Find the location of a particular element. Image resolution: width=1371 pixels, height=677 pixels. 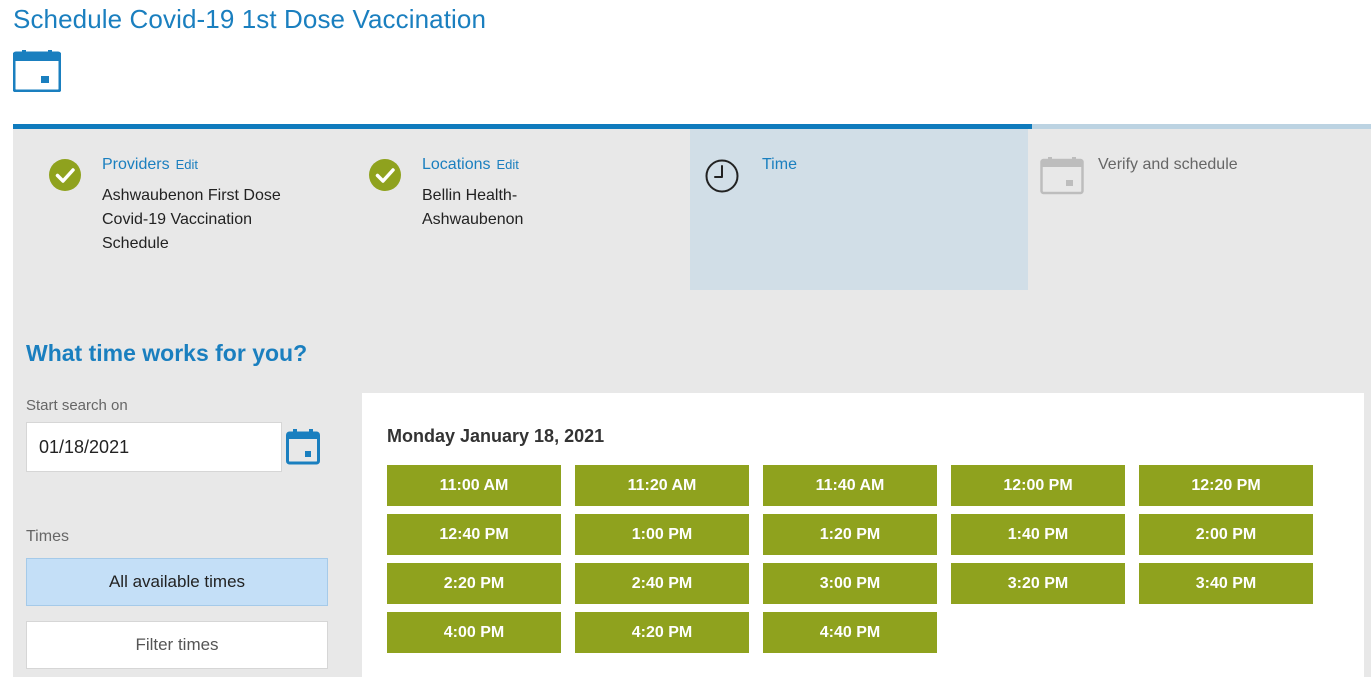

time-slot-button: 4:00 PM is located at coordinates (474, 632).